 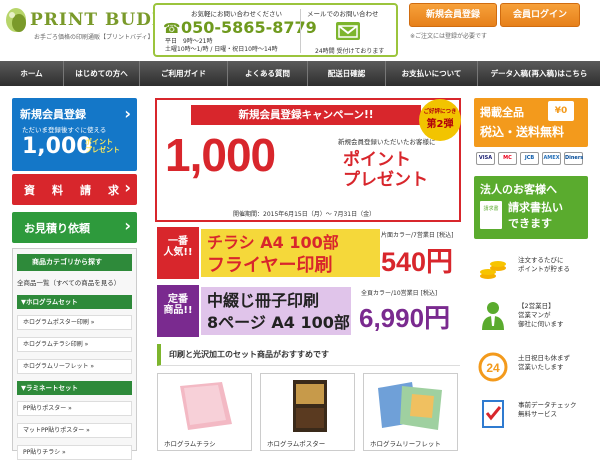 I want to click on feature-data-check: 事前データチェック 無料サービス, so click(x=532, y=417).